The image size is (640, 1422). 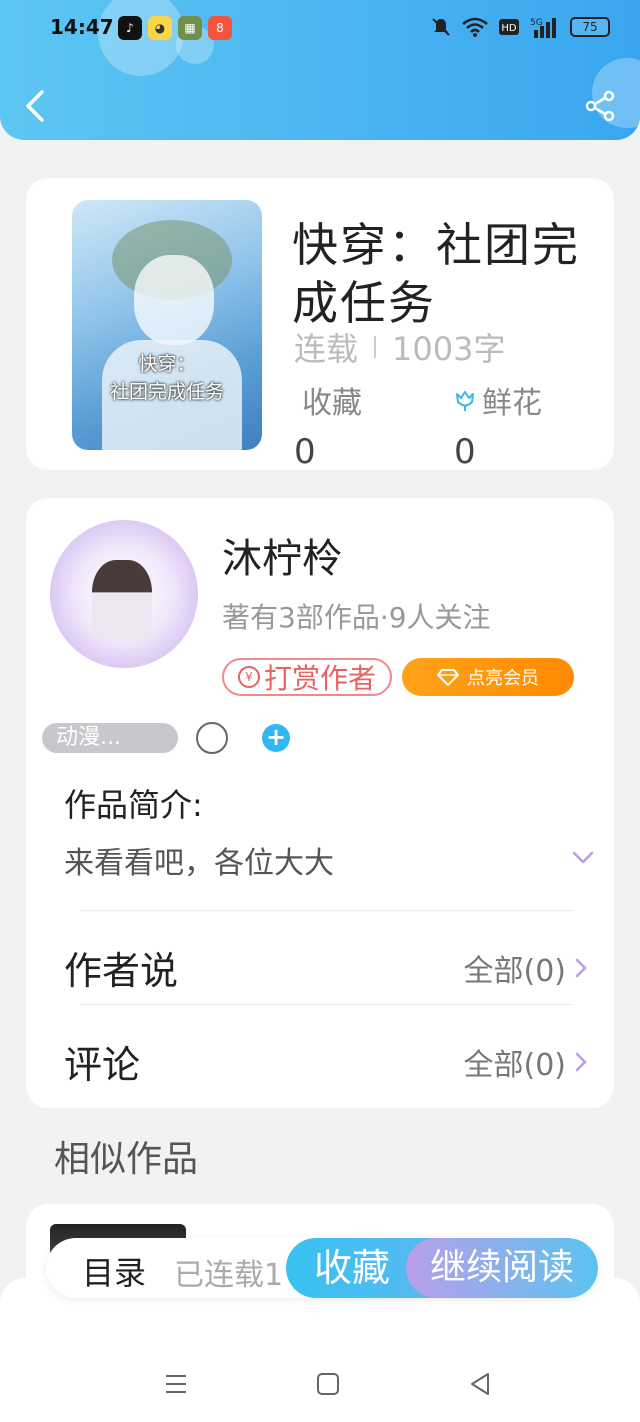 I want to click on yen-coin-icon: ¥, so click(x=248, y=677).